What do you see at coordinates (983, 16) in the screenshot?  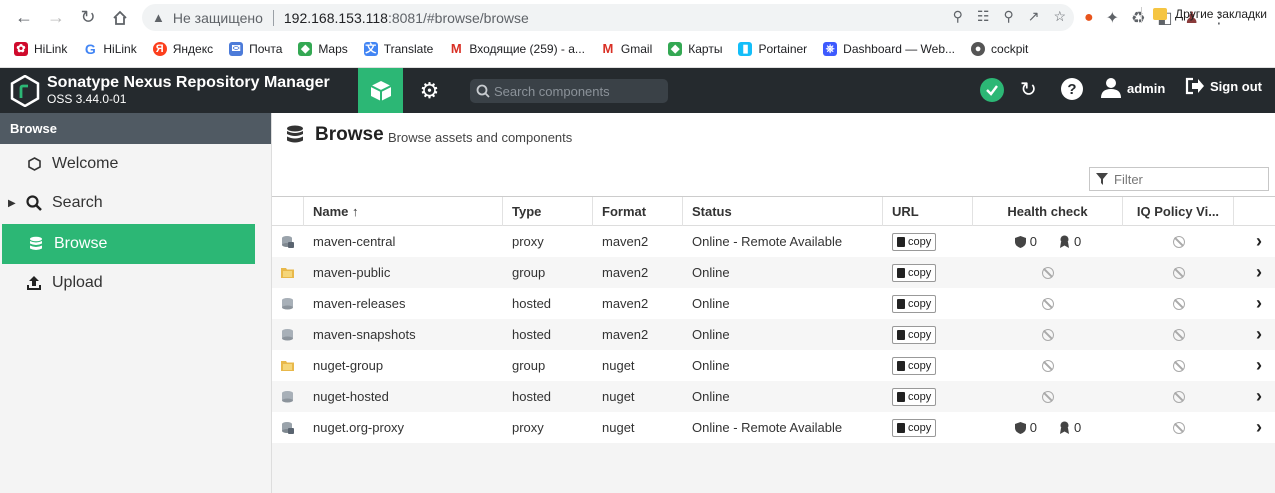 I see `translate-page-icon: ☷` at bounding box center [983, 16].